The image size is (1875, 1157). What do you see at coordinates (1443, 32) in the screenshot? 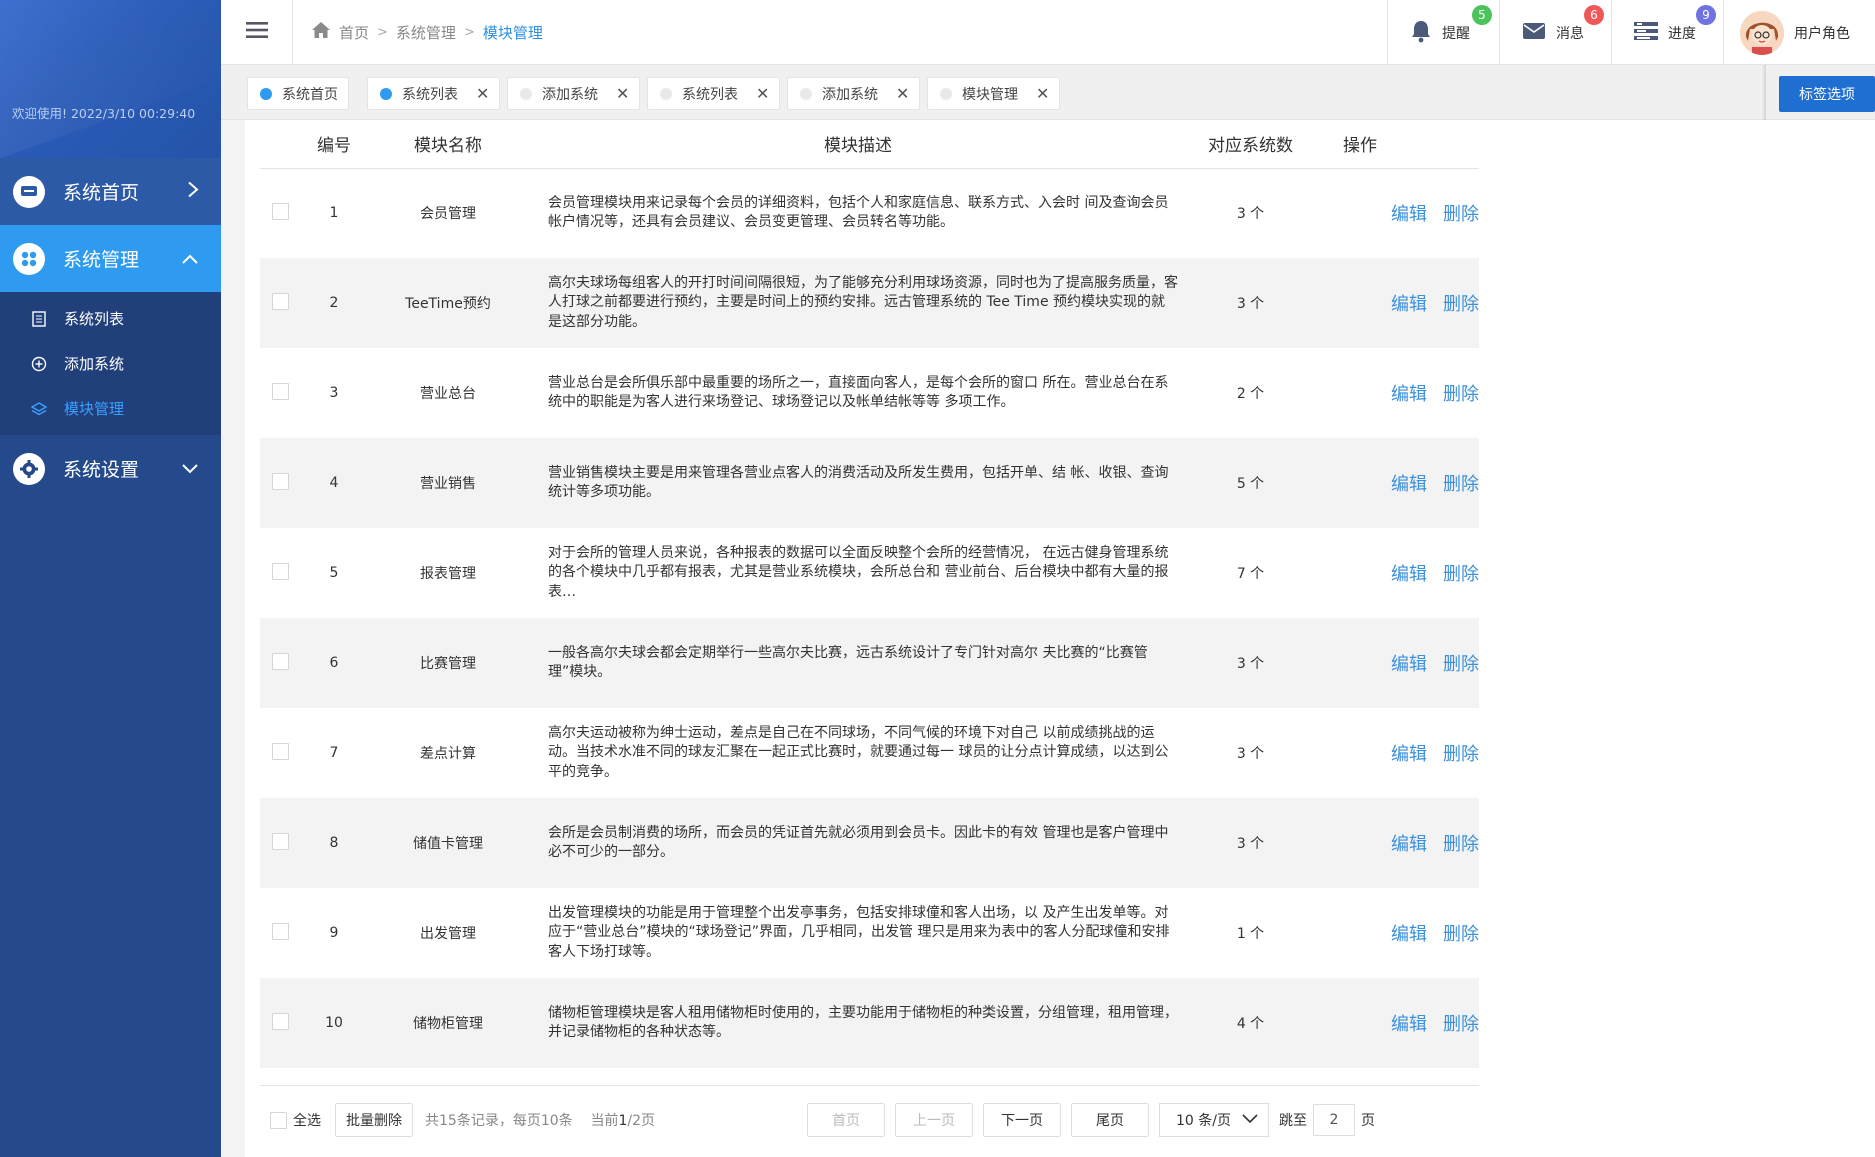
I see `reminder-button: 提醒 5` at bounding box center [1443, 32].